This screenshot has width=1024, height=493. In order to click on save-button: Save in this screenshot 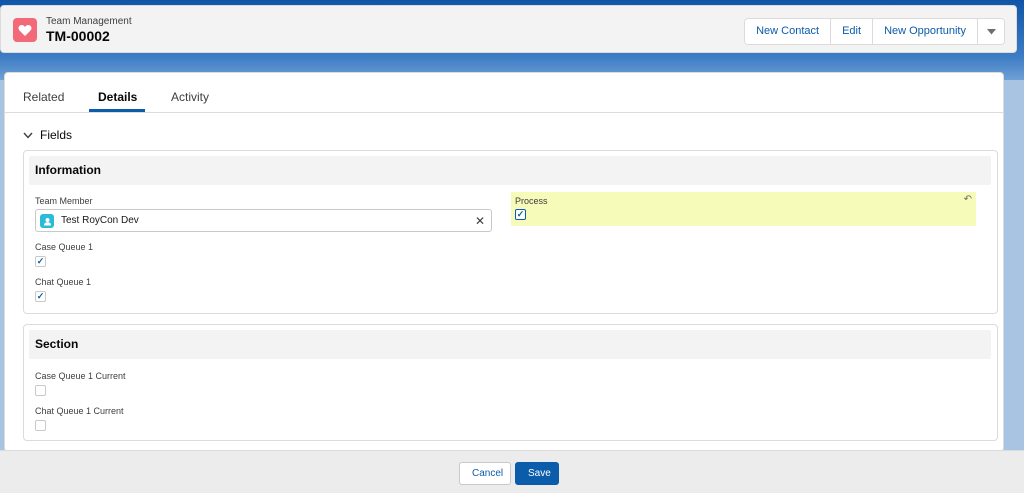, I will do `click(537, 473)`.